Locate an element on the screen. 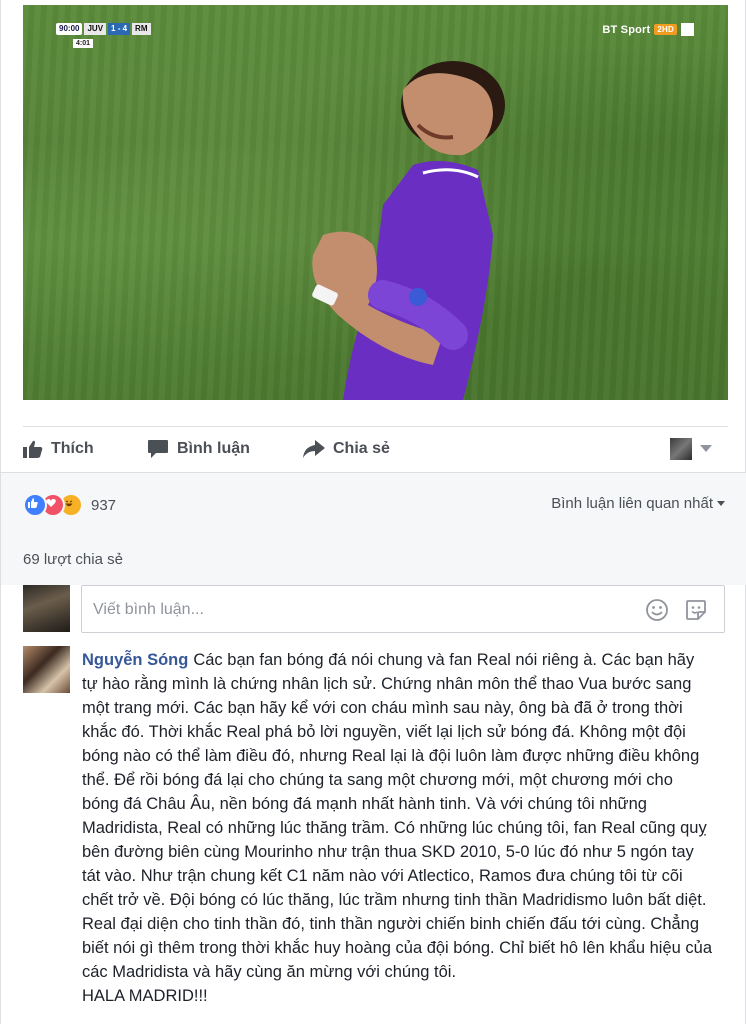  post-action-bar: Thích Bình luận Chia sẻ is located at coordinates (375, 448).